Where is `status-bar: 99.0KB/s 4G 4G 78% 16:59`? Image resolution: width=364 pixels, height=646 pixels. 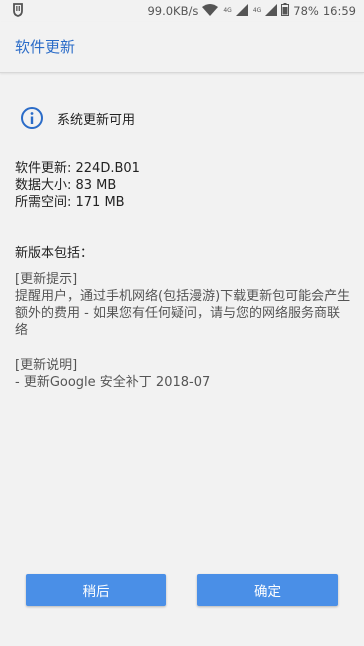
status-bar: 99.0KB/s 4G 4G 78% 16:59 is located at coordinates (182, 11).